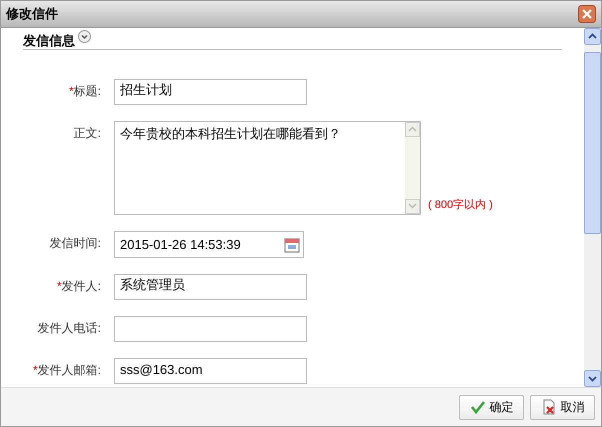 This screenshot has height=427, width=602. Describe the element at coordinates (210, 287) in the screenshot. I see `text-field: 系统管理员` at that location.